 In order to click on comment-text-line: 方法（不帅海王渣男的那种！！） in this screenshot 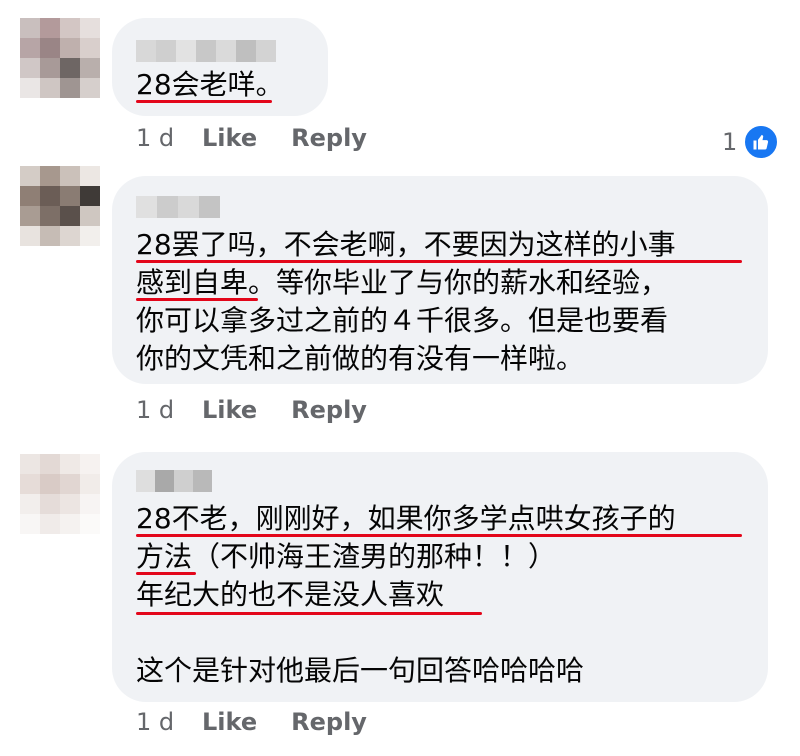, I will do `click(346, 556)`.